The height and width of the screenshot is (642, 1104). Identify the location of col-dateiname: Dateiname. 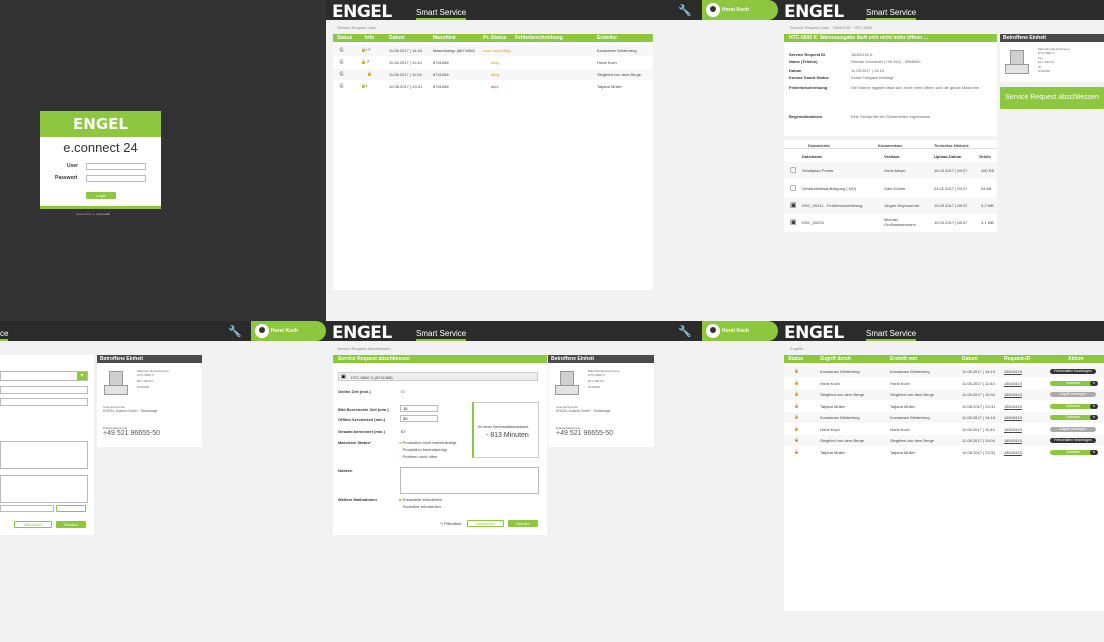
(812, 156).